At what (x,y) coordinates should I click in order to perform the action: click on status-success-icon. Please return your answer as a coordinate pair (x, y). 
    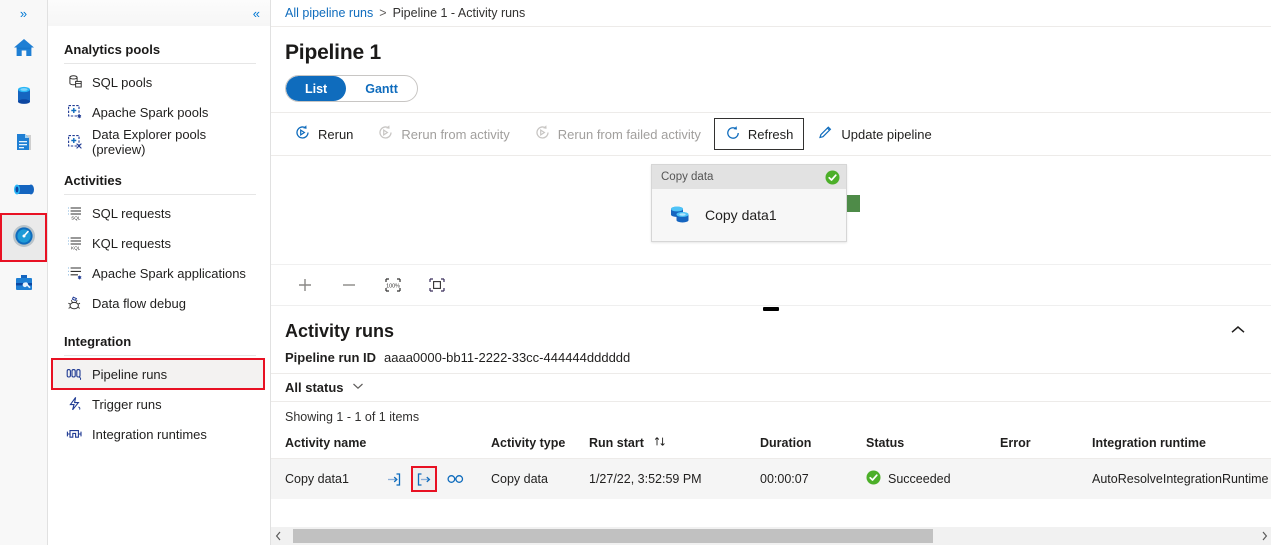
    Looking at the image, I should click on (873, 479).